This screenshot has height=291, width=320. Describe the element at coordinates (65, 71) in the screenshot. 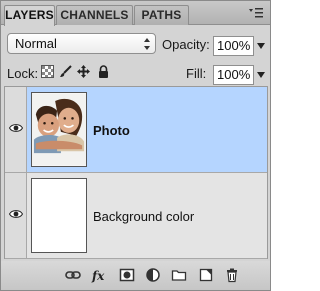

I see `lock-image-pixels-icon` at that location.